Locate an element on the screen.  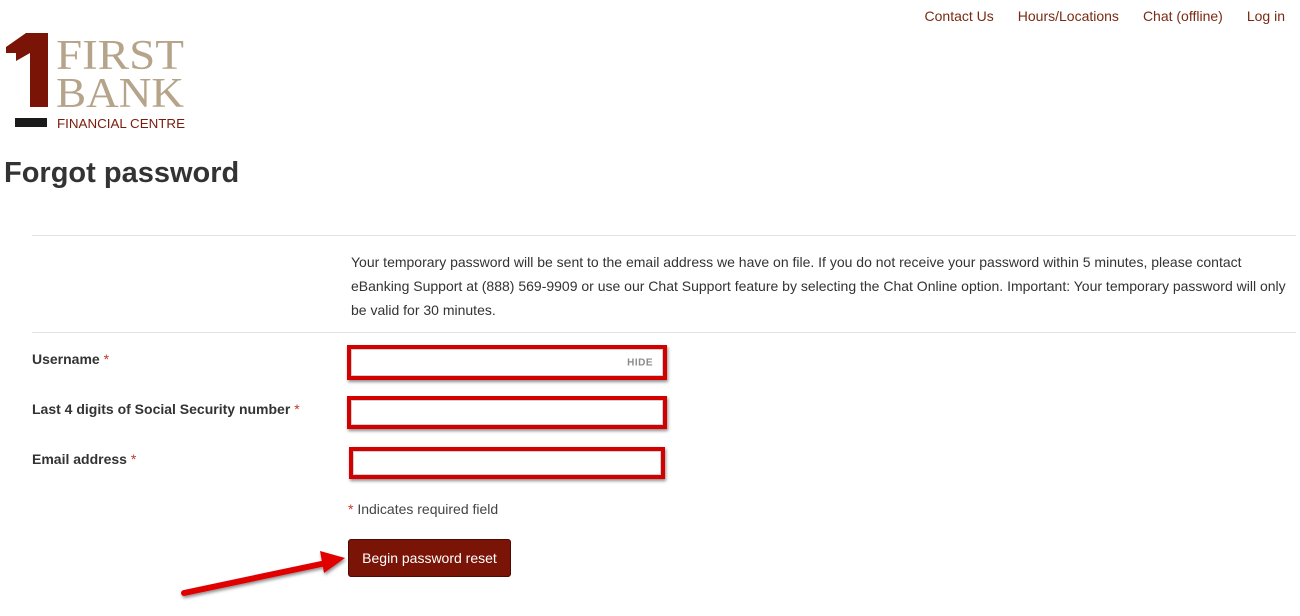
ssn-input is located at coordinates (507, 412).